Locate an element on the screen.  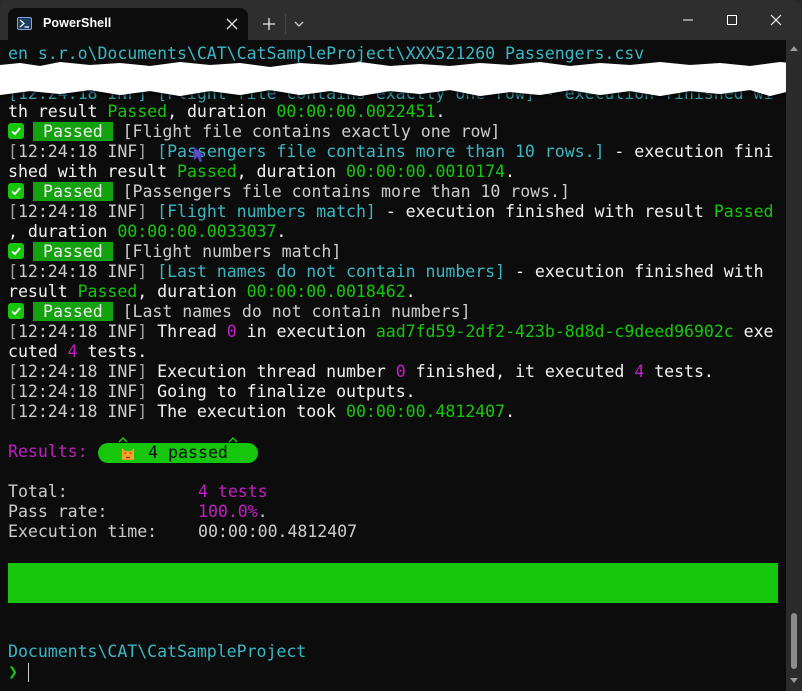
chevron-down-icon is located at coordinates (299, 24).